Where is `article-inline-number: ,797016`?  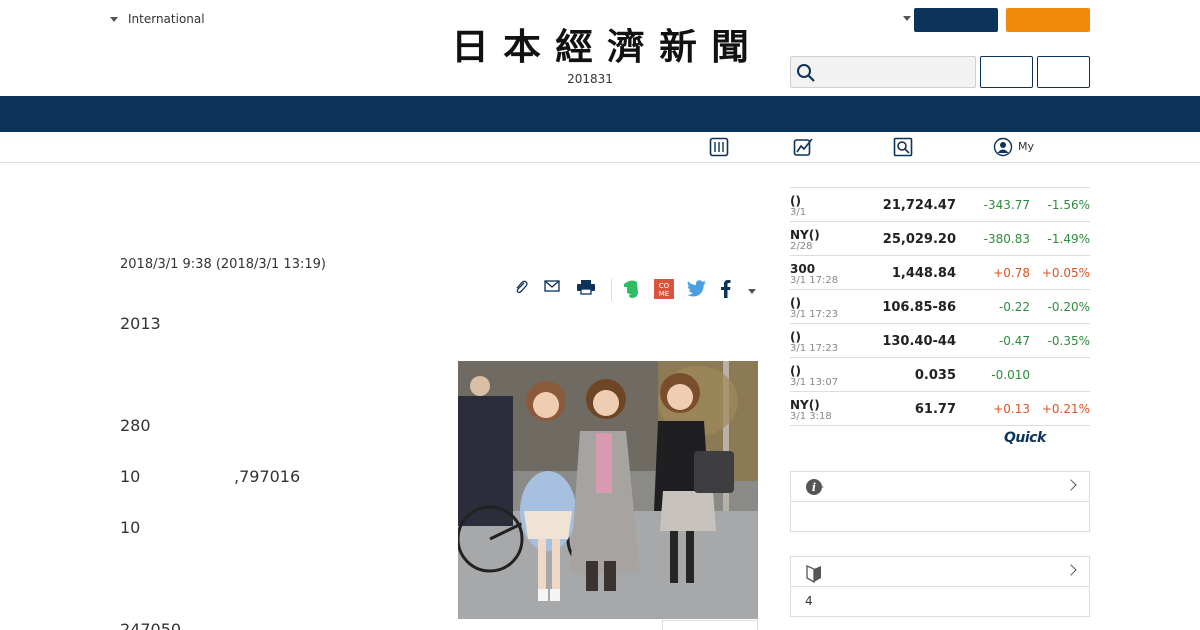
article-inline-number: ,797016 is located at coordinates (267, 476).